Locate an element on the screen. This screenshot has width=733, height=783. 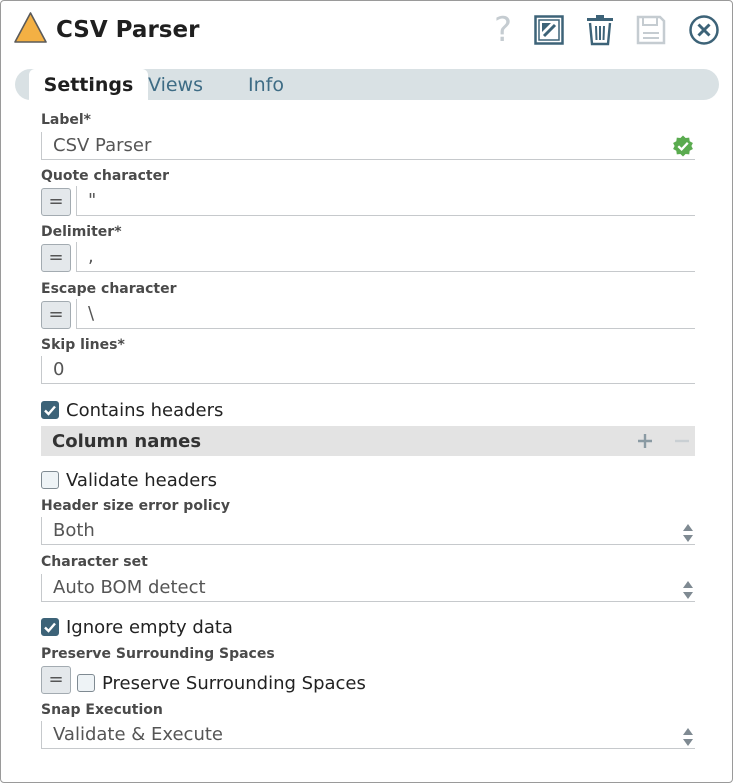
quote-expression-toggle: = is located at coordinates (56, 202).